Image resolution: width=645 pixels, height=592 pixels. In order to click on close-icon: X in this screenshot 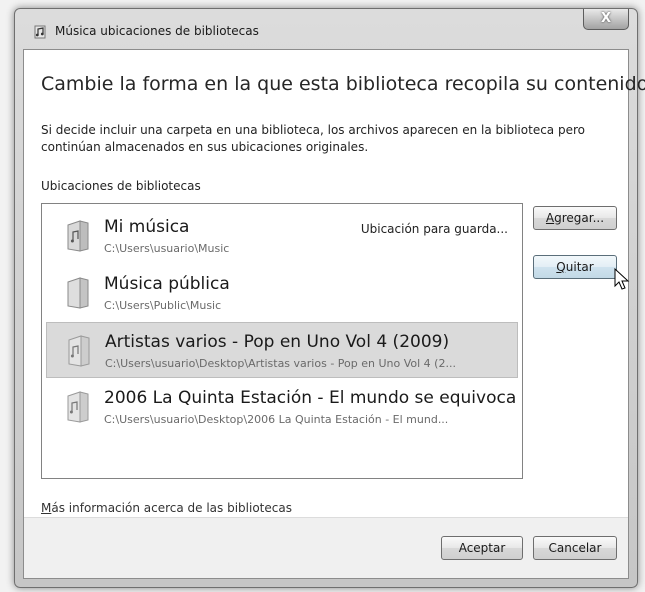, I will do `click(606, 18)`.